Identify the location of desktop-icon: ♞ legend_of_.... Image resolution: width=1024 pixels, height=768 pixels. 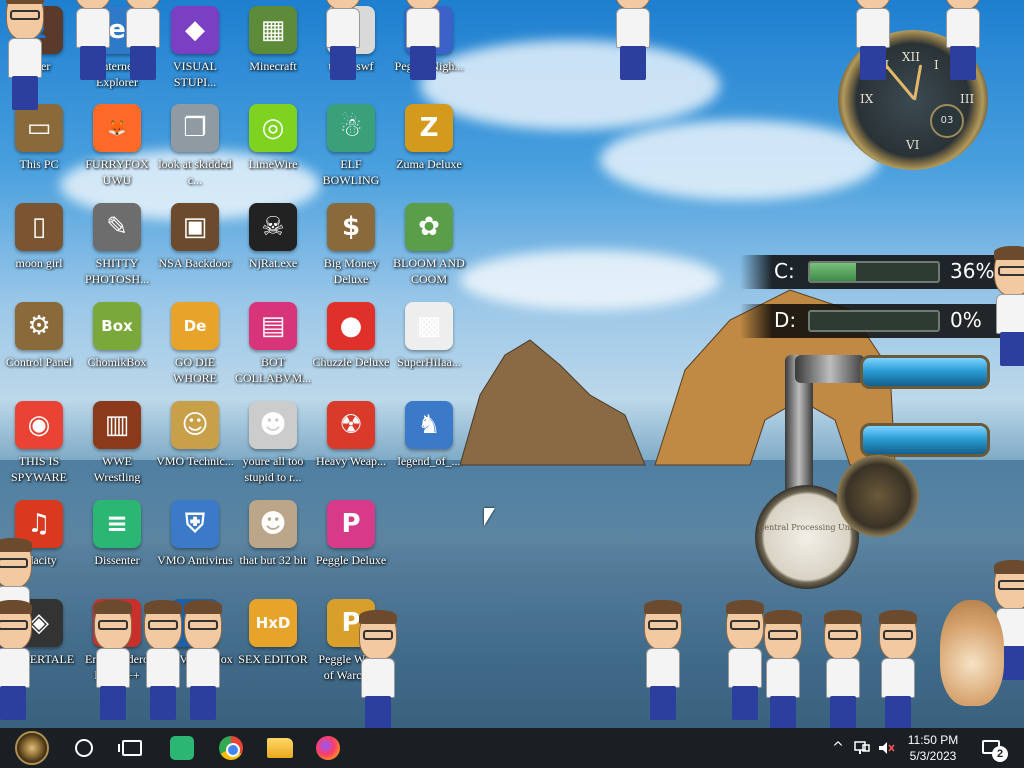
(429, 443).